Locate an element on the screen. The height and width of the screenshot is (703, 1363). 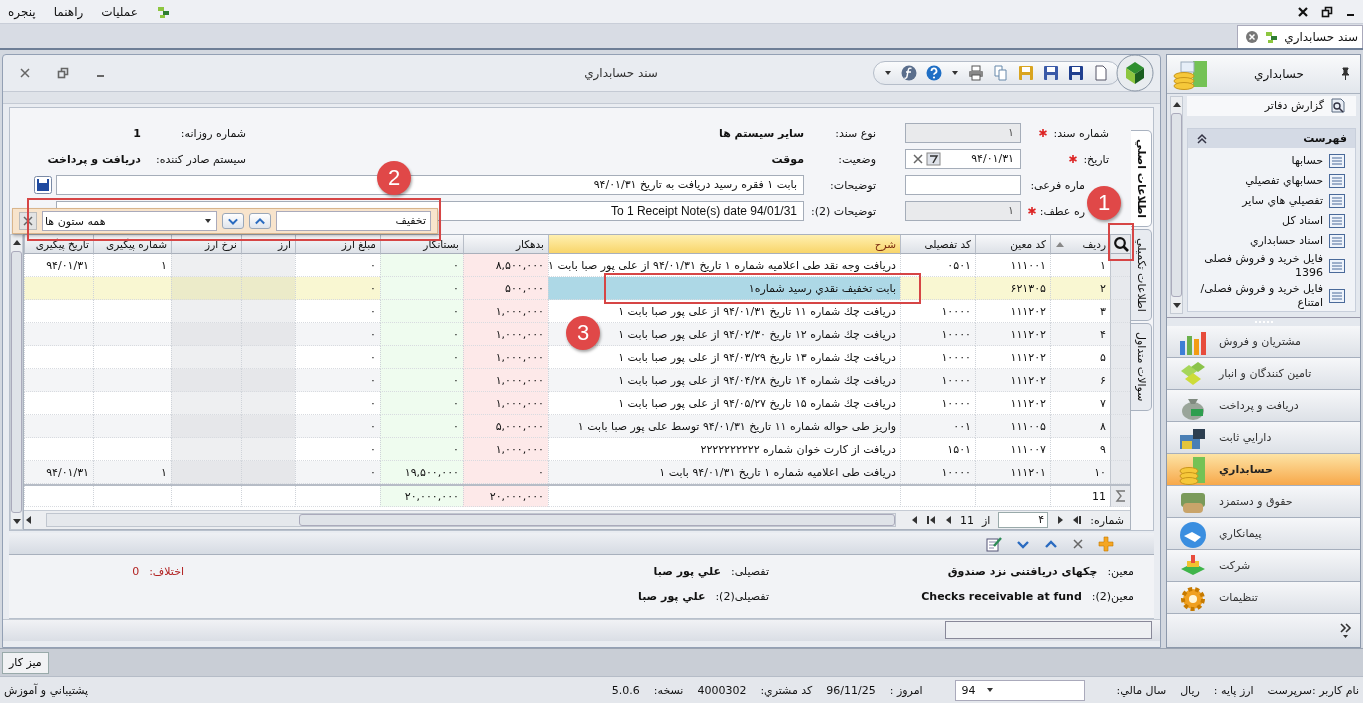
field-value: دریافت و پرداخت is located at coordinates (93, 159).